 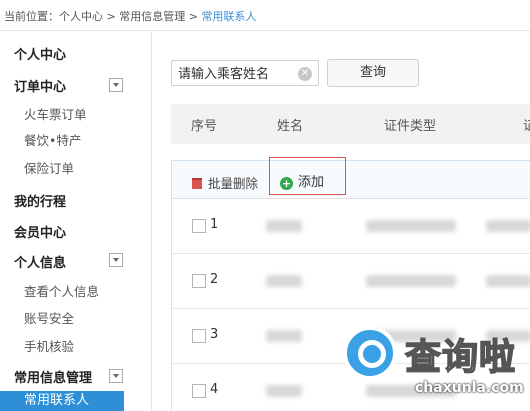 What do you see at coordinates (460, 357) in the screenshot?
I see `watermark-title: 查询啦` at bounding box center [460, 357].